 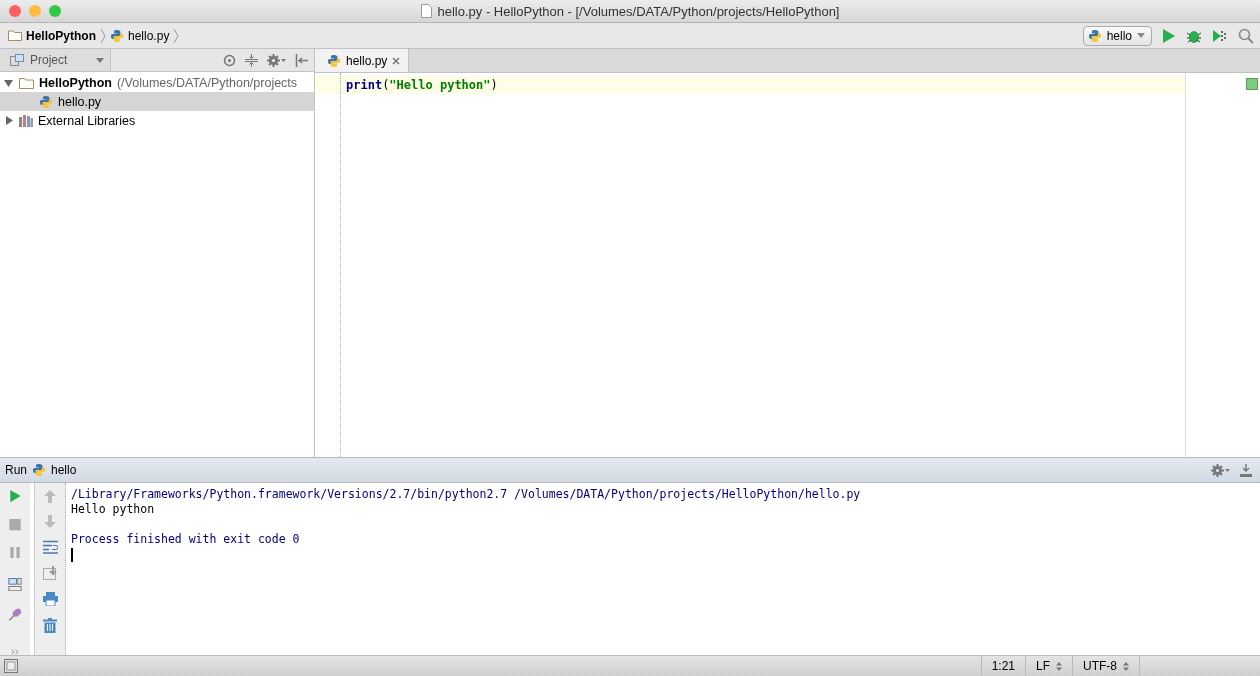 I want to click on breadcrumb: HelloPython, so click(x=52, y=35).